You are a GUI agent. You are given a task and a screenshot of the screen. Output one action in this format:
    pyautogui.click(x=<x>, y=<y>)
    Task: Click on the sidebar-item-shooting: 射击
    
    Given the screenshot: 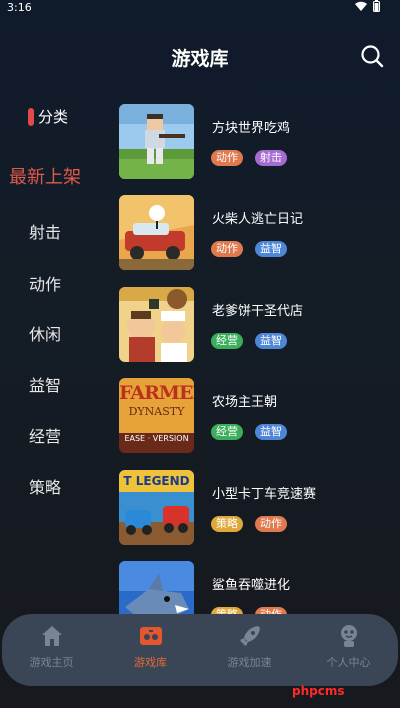 What is the action you would take?
    pyautogui.click(x=45, y=231)
    